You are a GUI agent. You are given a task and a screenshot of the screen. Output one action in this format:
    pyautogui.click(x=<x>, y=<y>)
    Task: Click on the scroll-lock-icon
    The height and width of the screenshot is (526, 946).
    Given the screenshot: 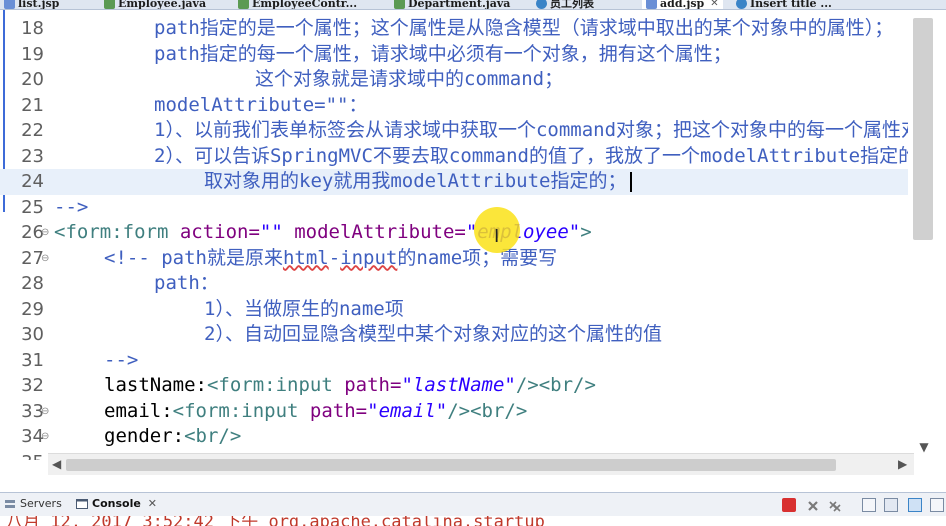 What is the action you would take?
    pyautogui.click(x=891, y=505)
    